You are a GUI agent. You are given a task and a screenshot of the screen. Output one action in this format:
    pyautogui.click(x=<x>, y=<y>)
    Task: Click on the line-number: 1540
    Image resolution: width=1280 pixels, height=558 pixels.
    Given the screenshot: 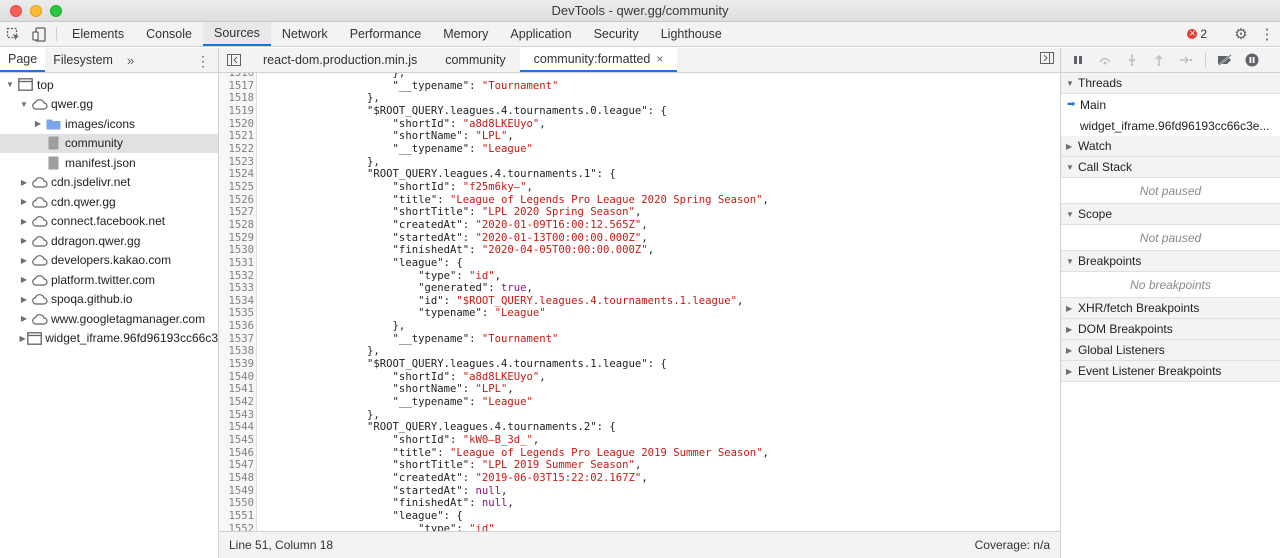 What is the action you would take?
    pyautogui.click(x=238, y=377)
    